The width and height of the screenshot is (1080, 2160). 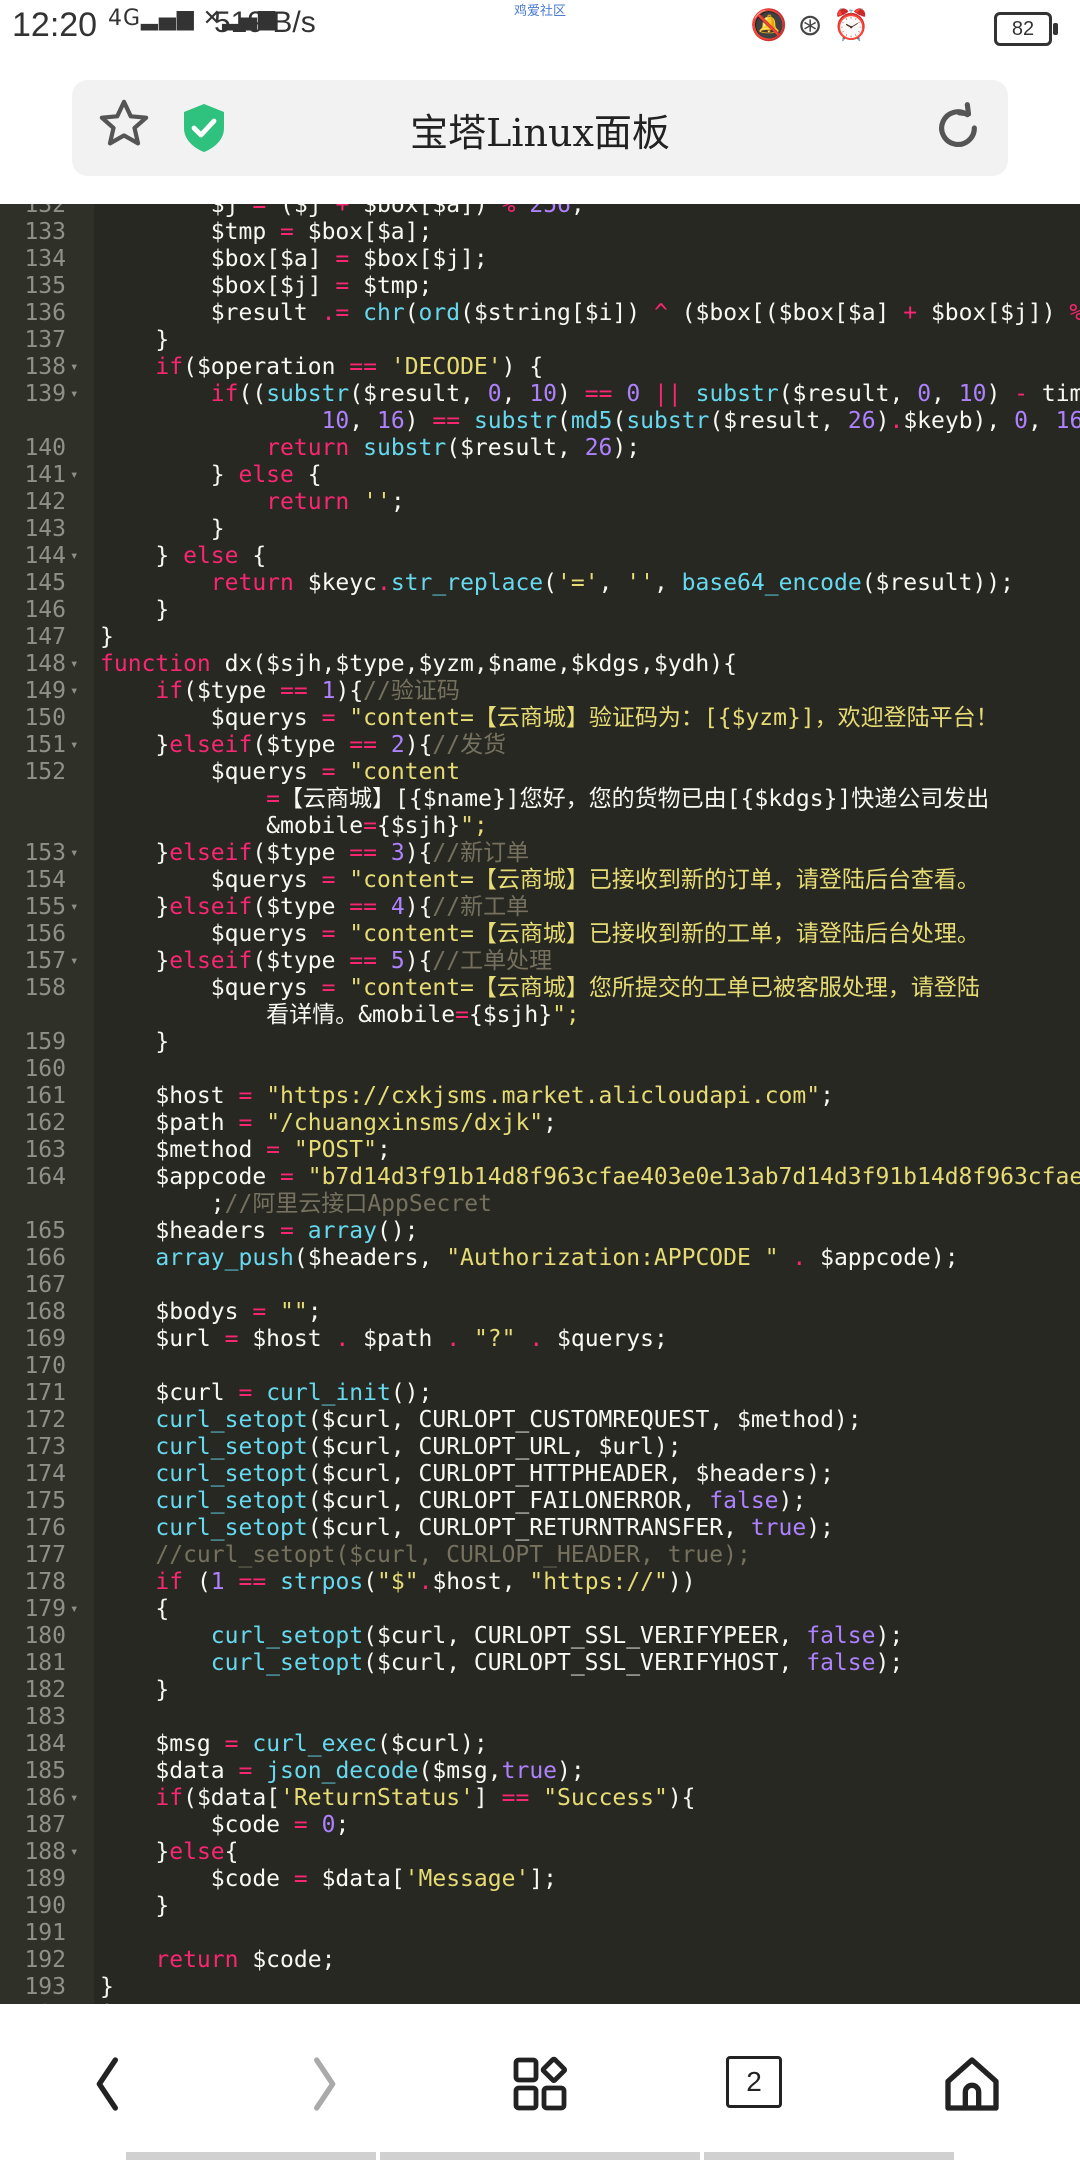 I want to click on star-icon, so click(x=124, y=124).